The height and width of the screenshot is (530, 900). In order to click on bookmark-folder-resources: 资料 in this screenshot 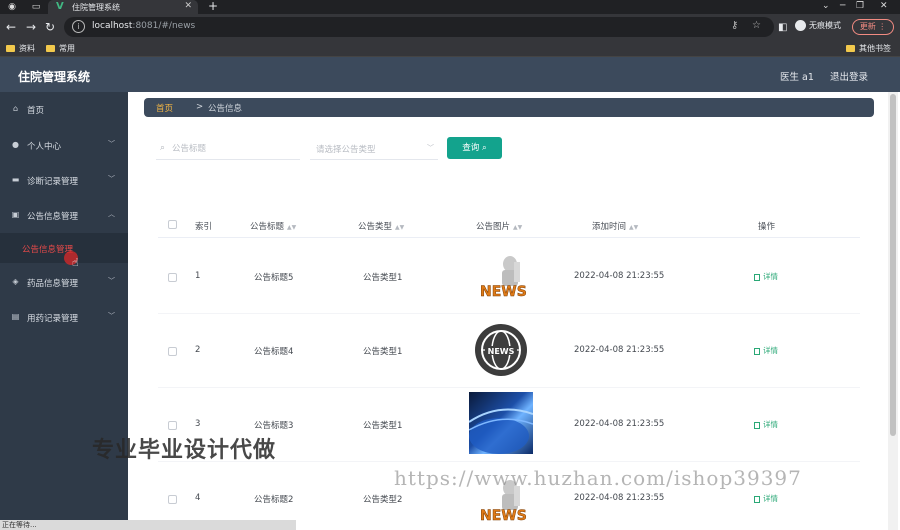, I will do `click(20, 48)`.